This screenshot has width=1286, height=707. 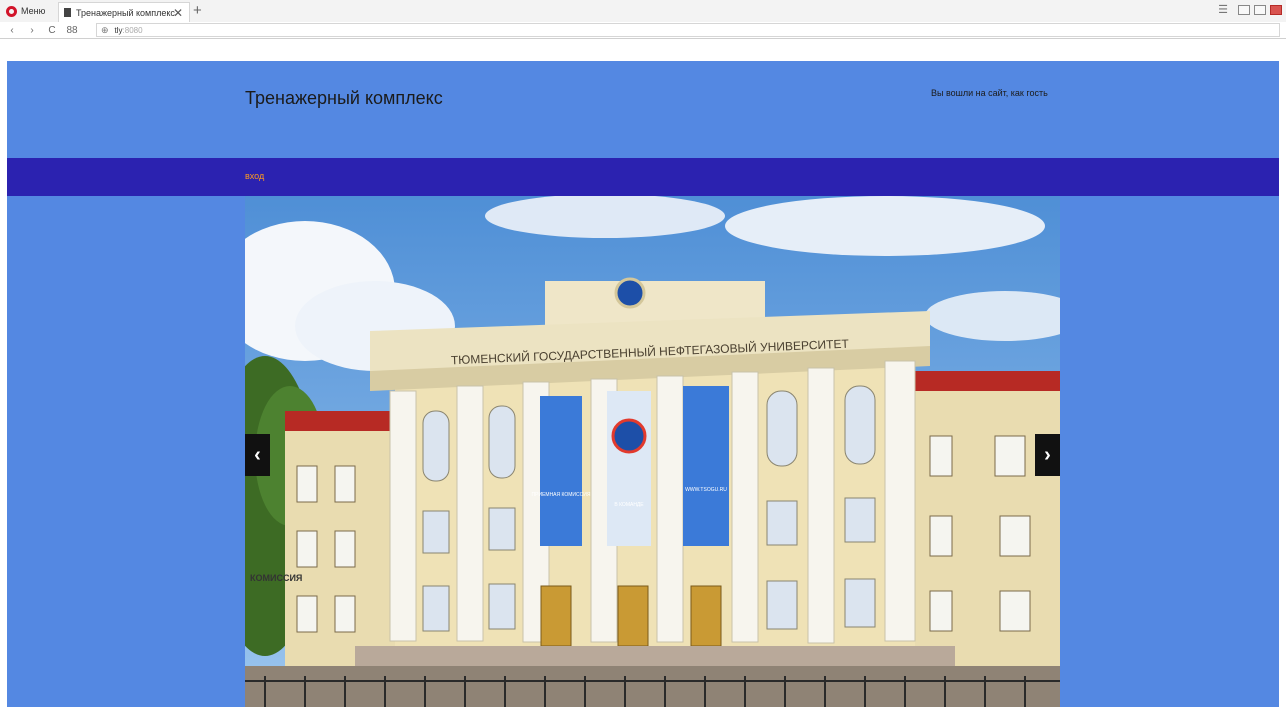 What do you see at coordinates (11, 11) in the screenshot?
I see `opera-logo-icon` at bounding box center [11, 11].